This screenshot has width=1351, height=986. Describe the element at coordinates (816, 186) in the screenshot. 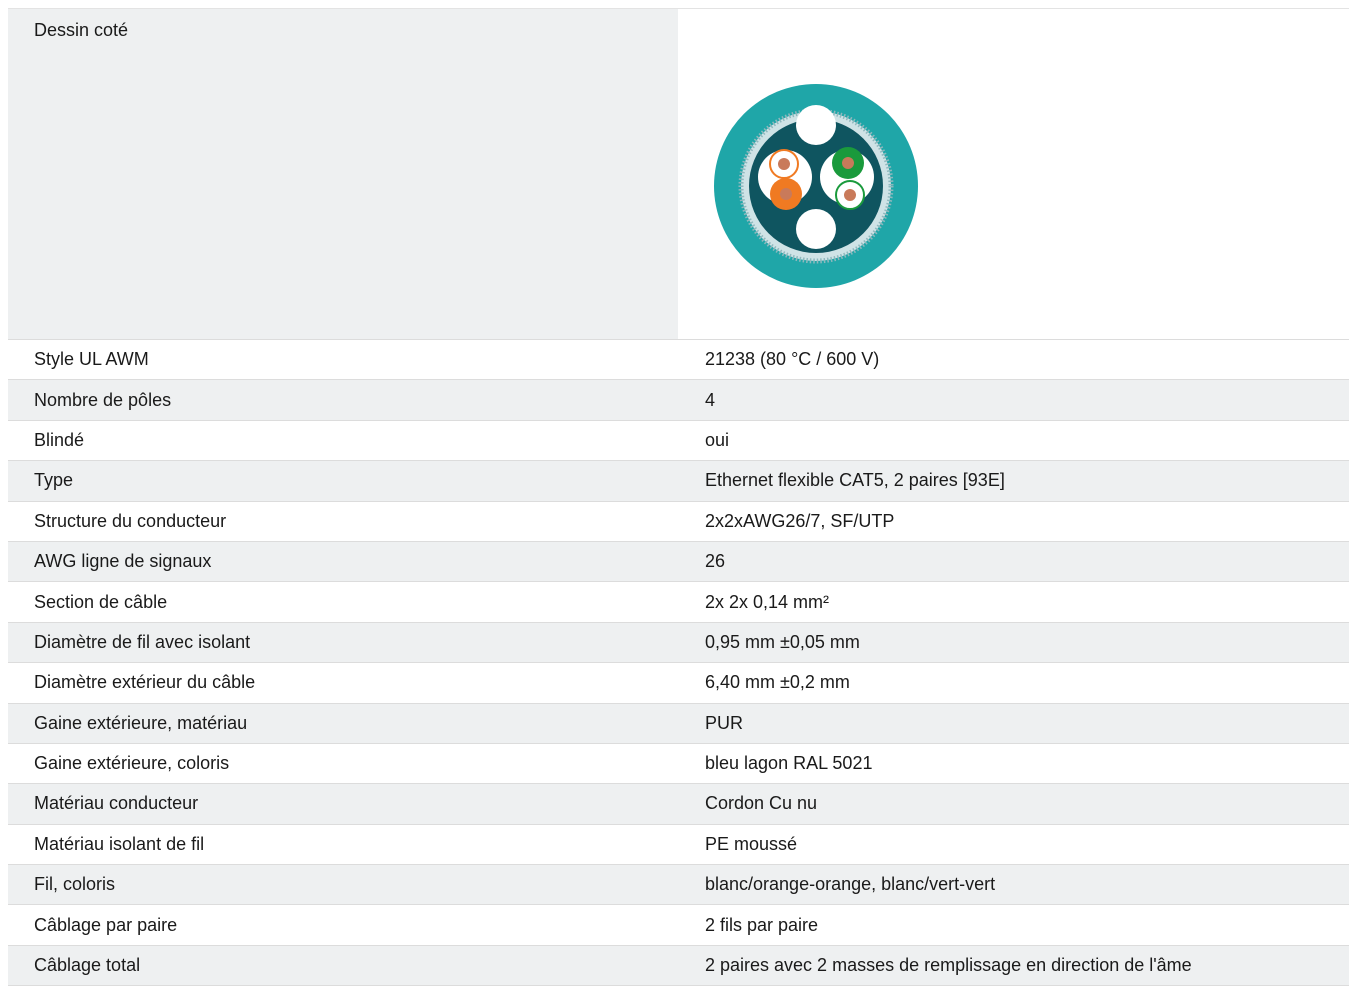

I see `cable-cross-section-drawing` at that location.